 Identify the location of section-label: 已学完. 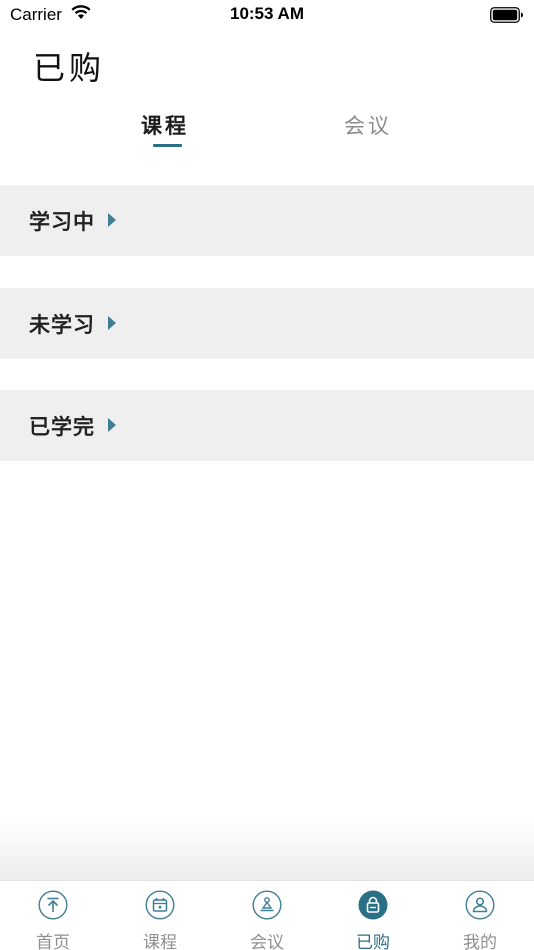
(62, 426).